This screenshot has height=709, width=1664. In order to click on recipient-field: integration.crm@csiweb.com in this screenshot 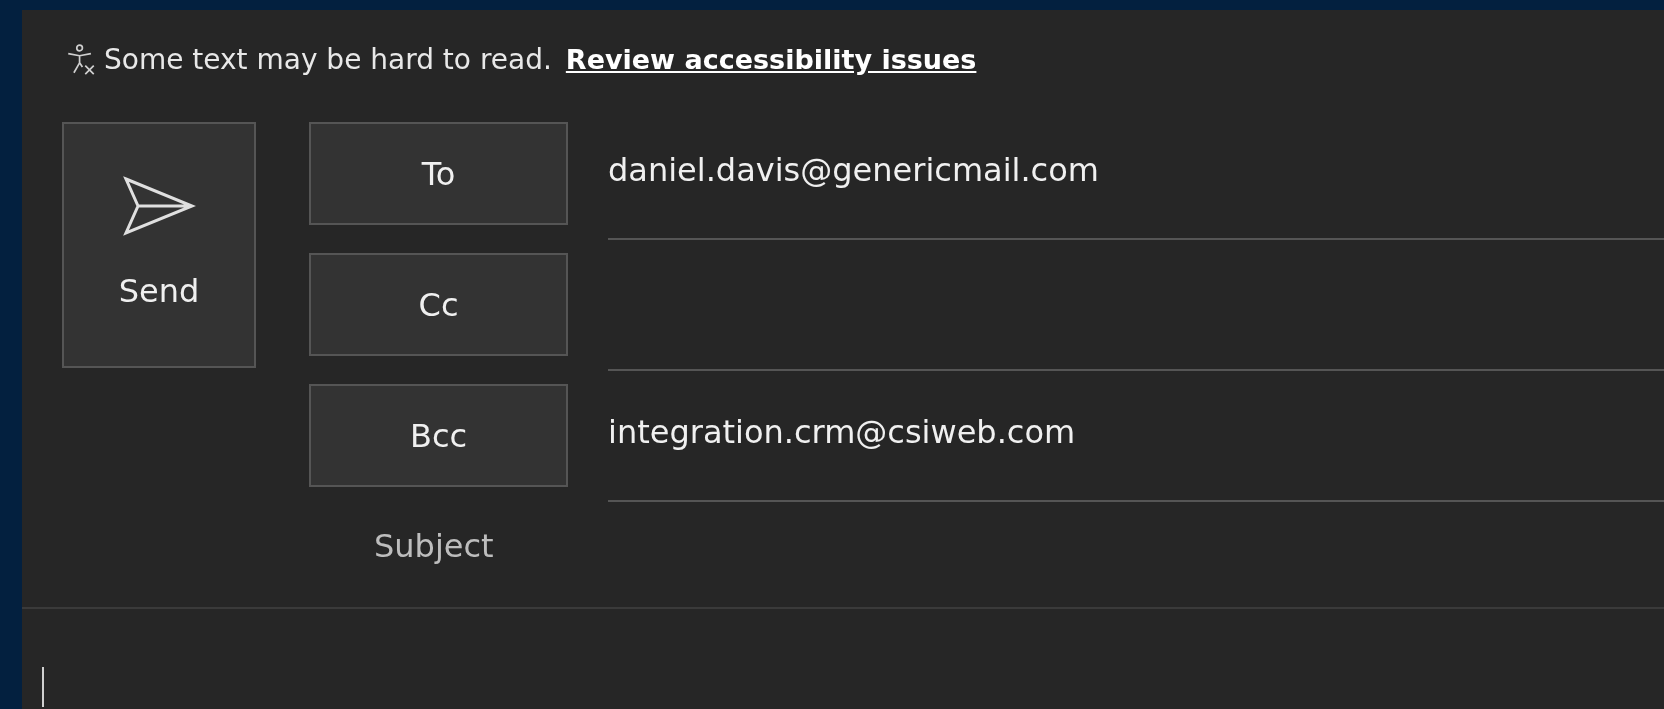, I will do `click(1136, 432)`.